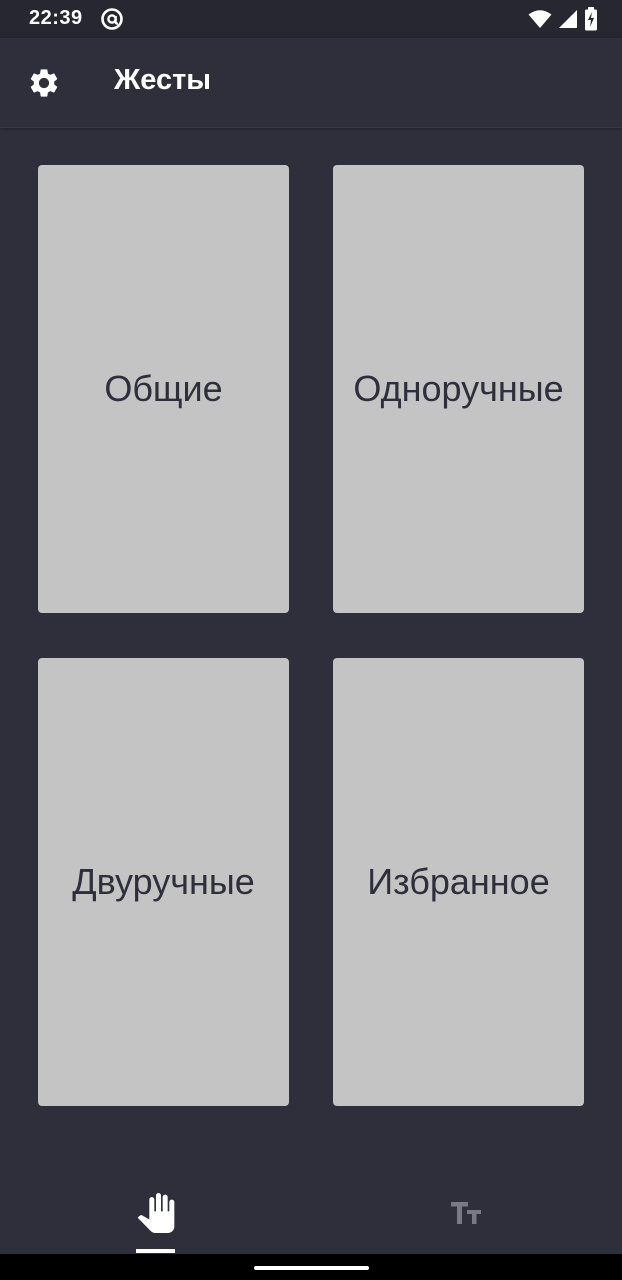  What do you see at coordinates (540, 19) in the screenshot?
I see `wifi-icon` at bounding box center [540, 19].